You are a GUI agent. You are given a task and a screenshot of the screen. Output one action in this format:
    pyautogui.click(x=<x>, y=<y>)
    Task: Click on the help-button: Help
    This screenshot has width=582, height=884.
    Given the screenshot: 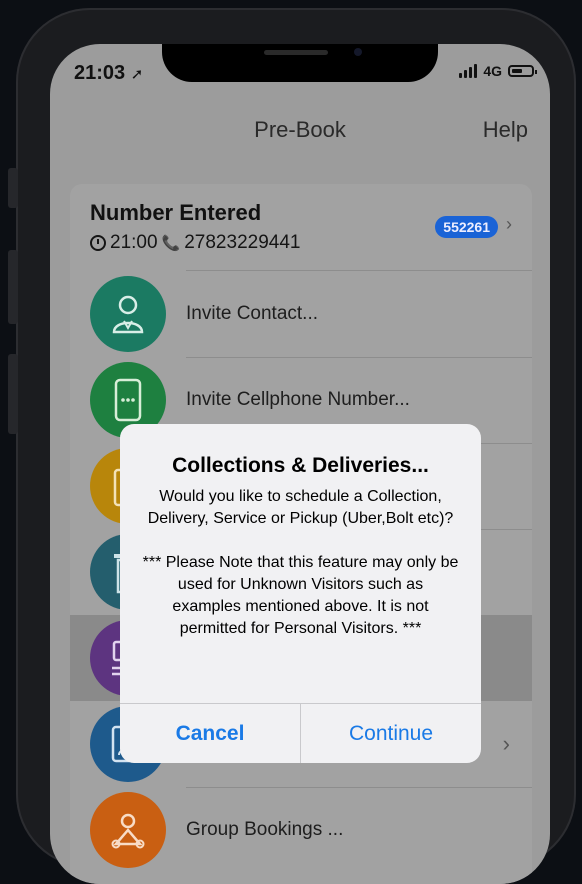 What is the action you would take?
    pyautogui.click(x=505, y=130)
    